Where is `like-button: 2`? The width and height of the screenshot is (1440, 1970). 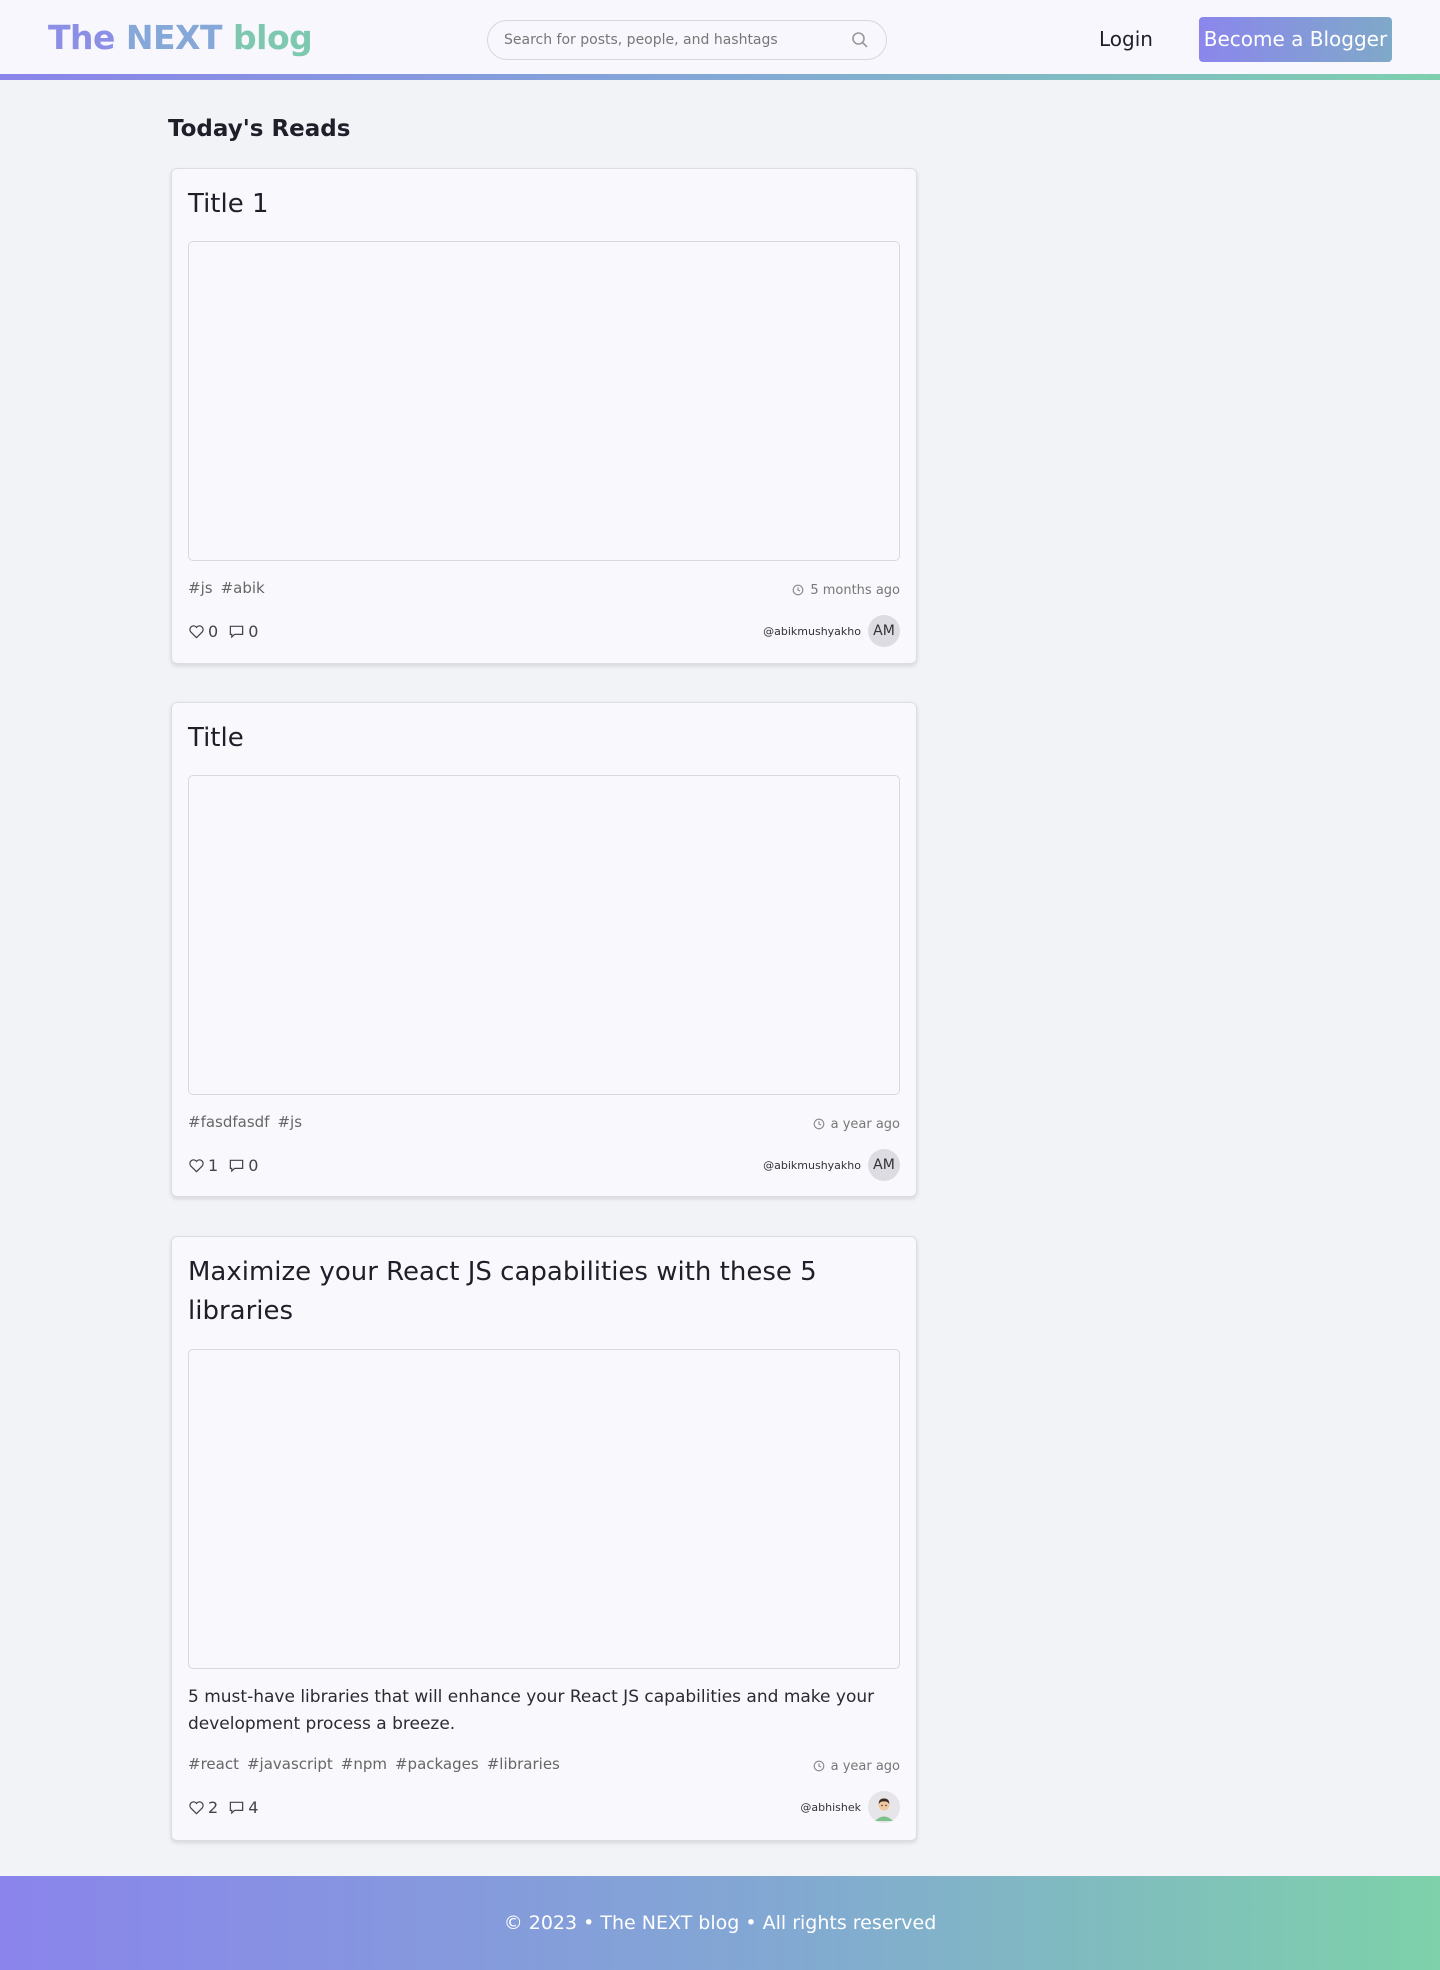 like-button: 2 is located at coordinates (203, 1807).